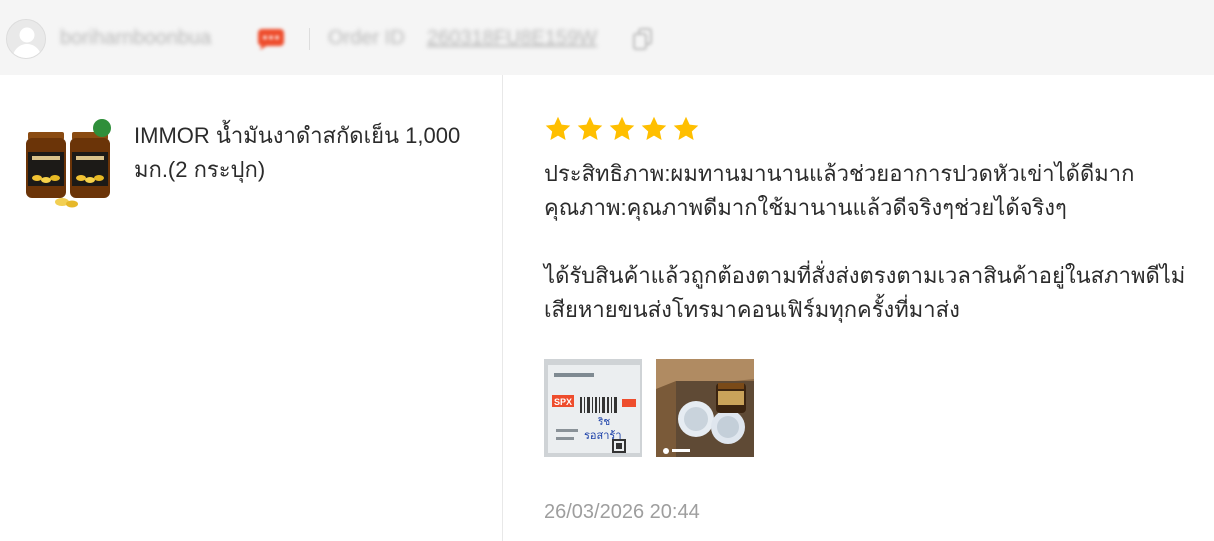 The height and width of the screenshot is (541, 1214). I want to click on order-id-link: 260318FU8E159W, so click(512, 38).